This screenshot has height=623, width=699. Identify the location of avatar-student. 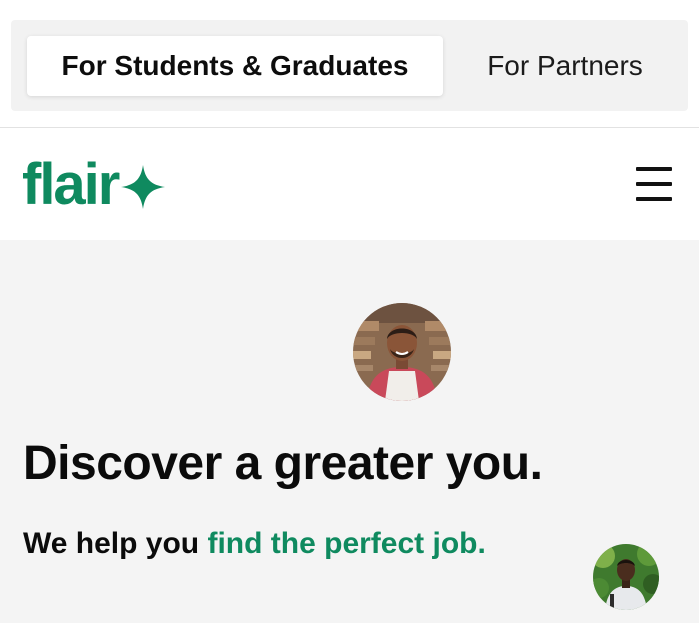
(626, 577).